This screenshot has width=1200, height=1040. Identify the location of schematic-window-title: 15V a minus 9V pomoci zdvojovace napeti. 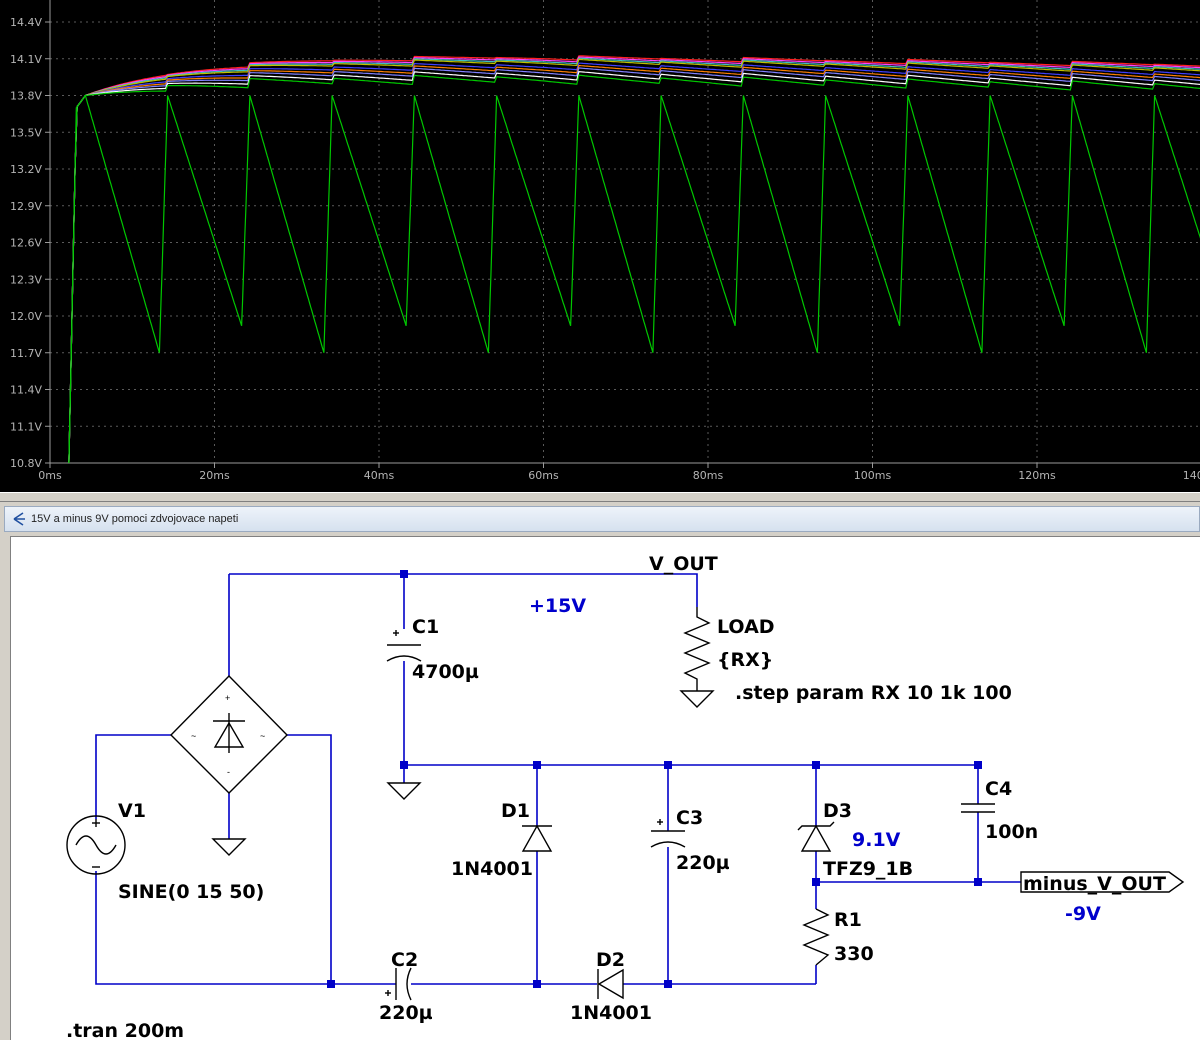
(135, 519).